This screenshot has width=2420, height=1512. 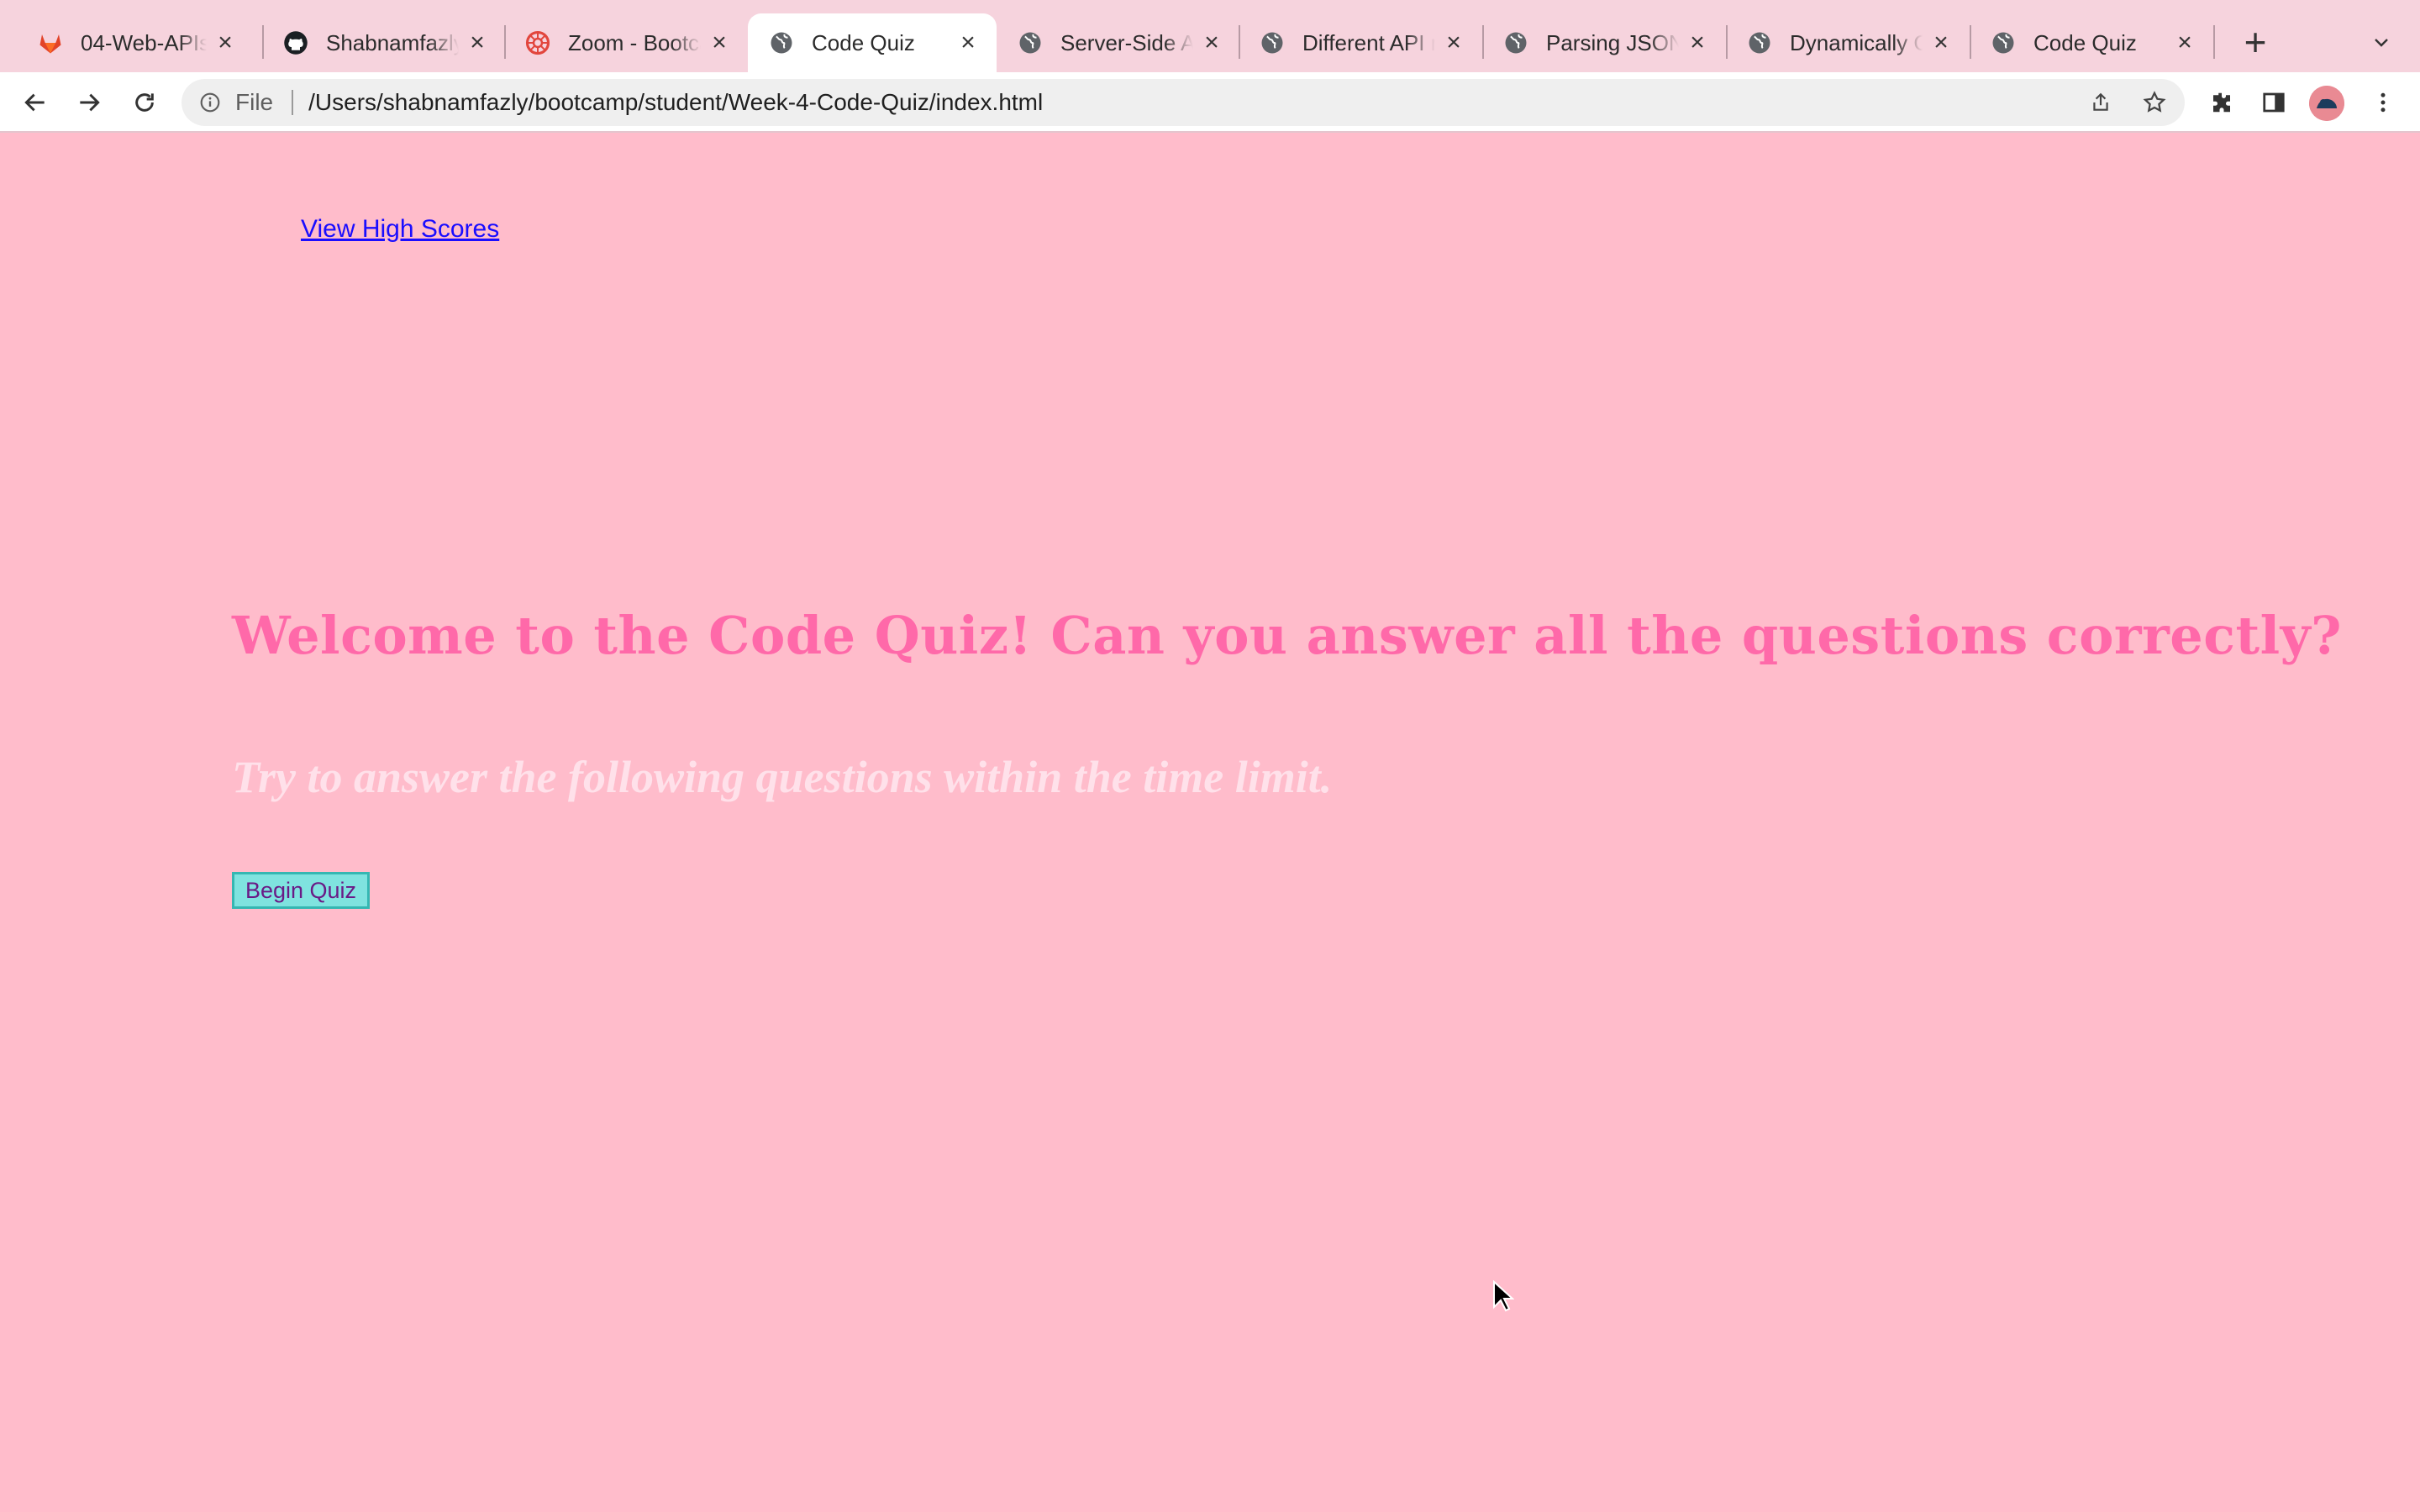 I want to click on tab-title: 04-Web-APIs/, so click(x=144, y=42).